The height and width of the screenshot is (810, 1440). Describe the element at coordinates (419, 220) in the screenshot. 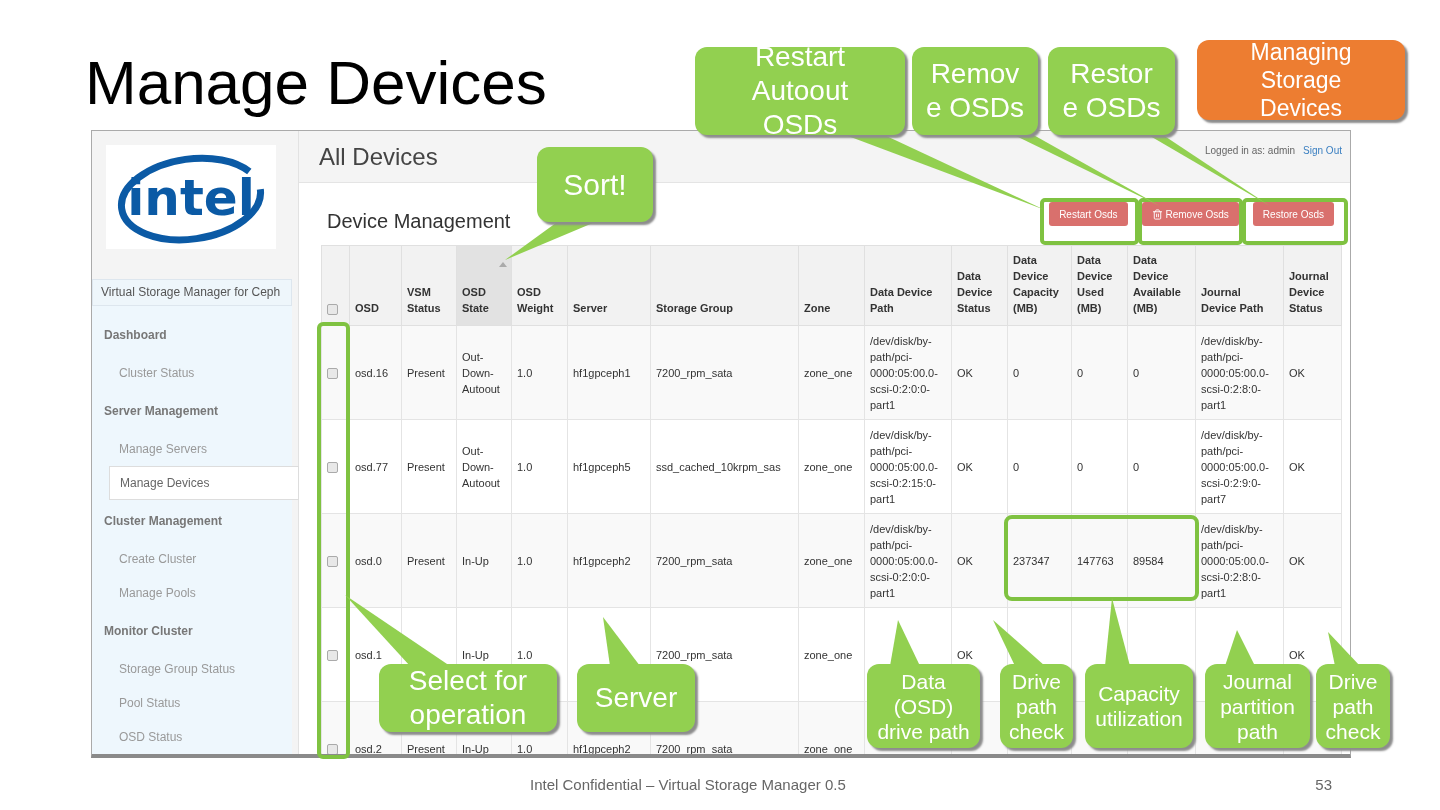

I see `section-title: Device Management` at that location.